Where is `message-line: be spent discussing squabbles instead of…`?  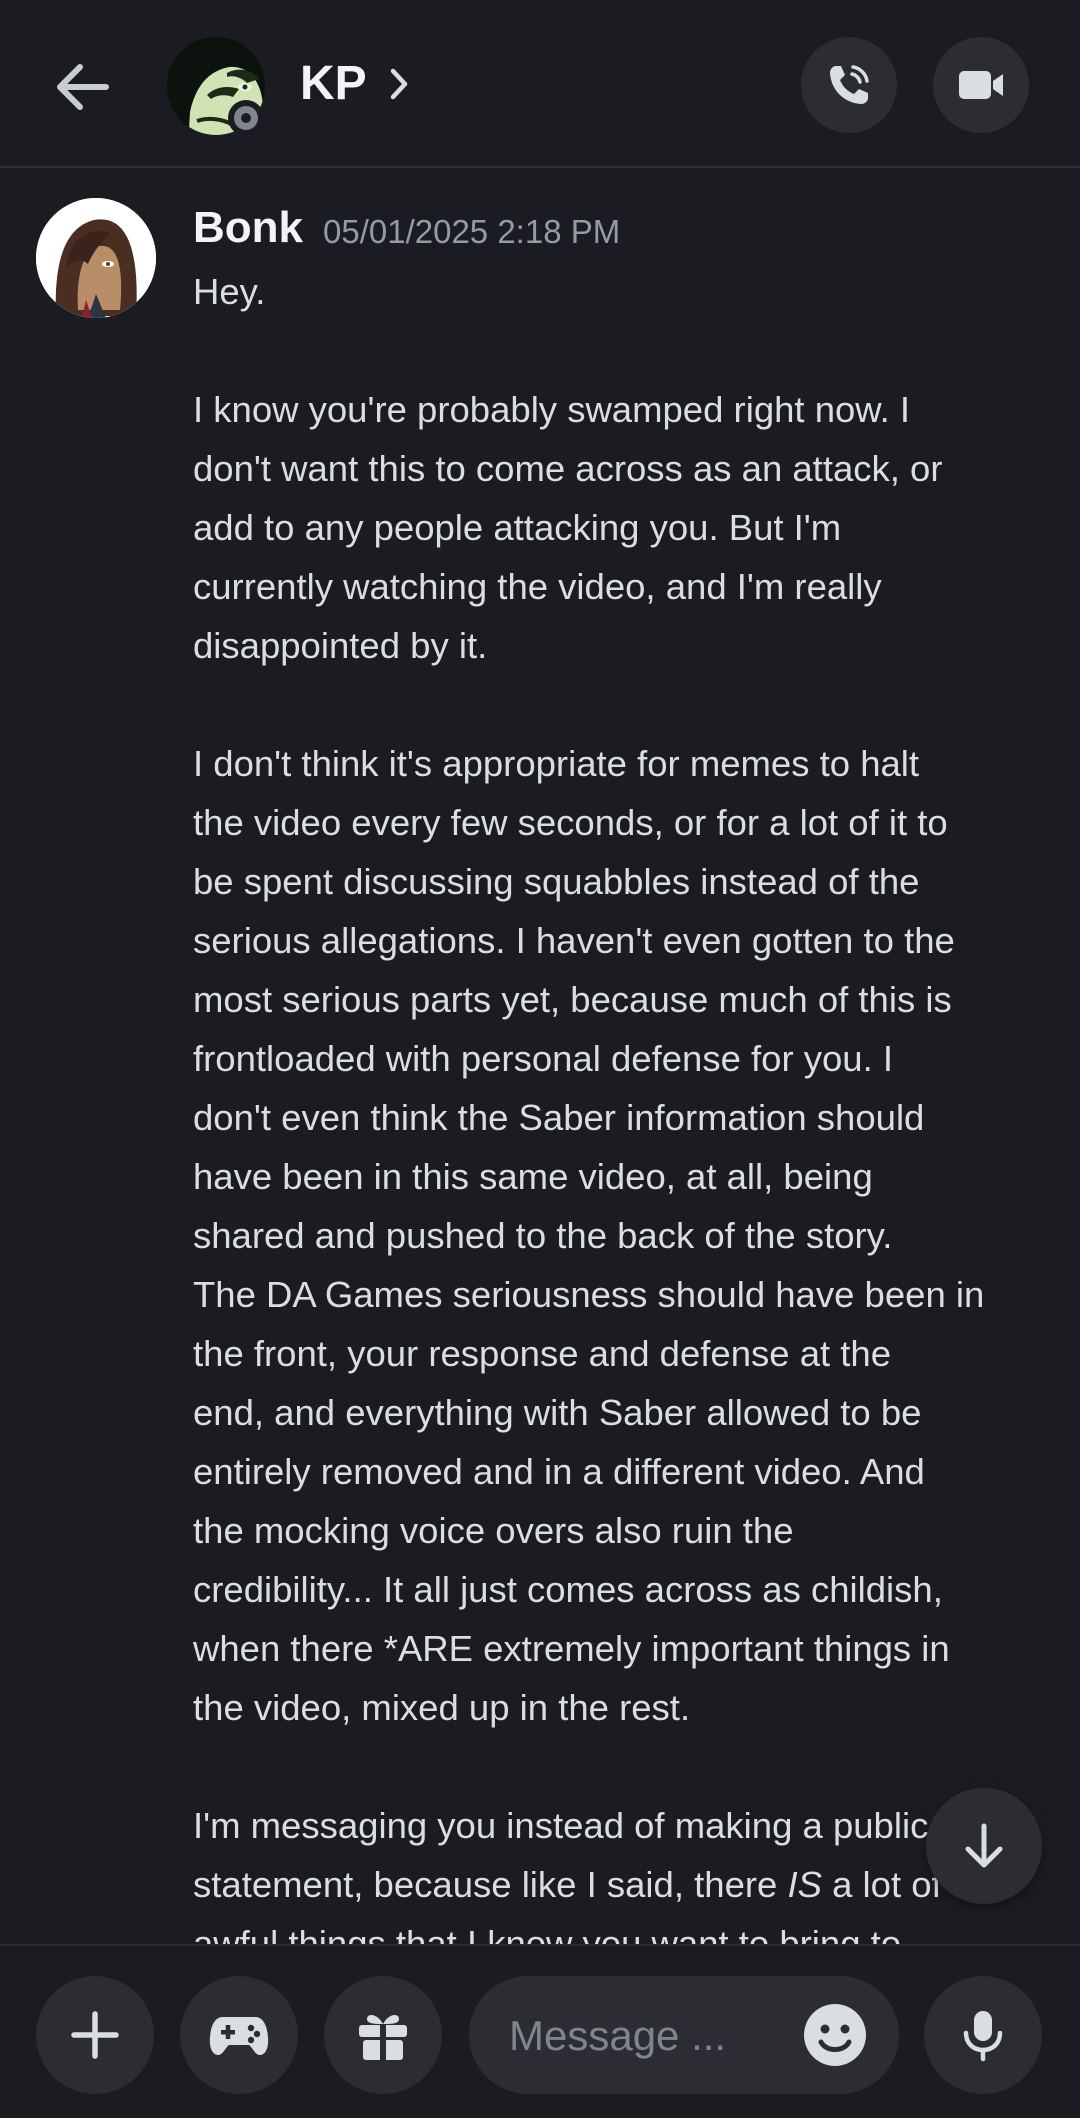
message-line: be spent discussing squabbles instead of… is located at coordinates (556, 881).